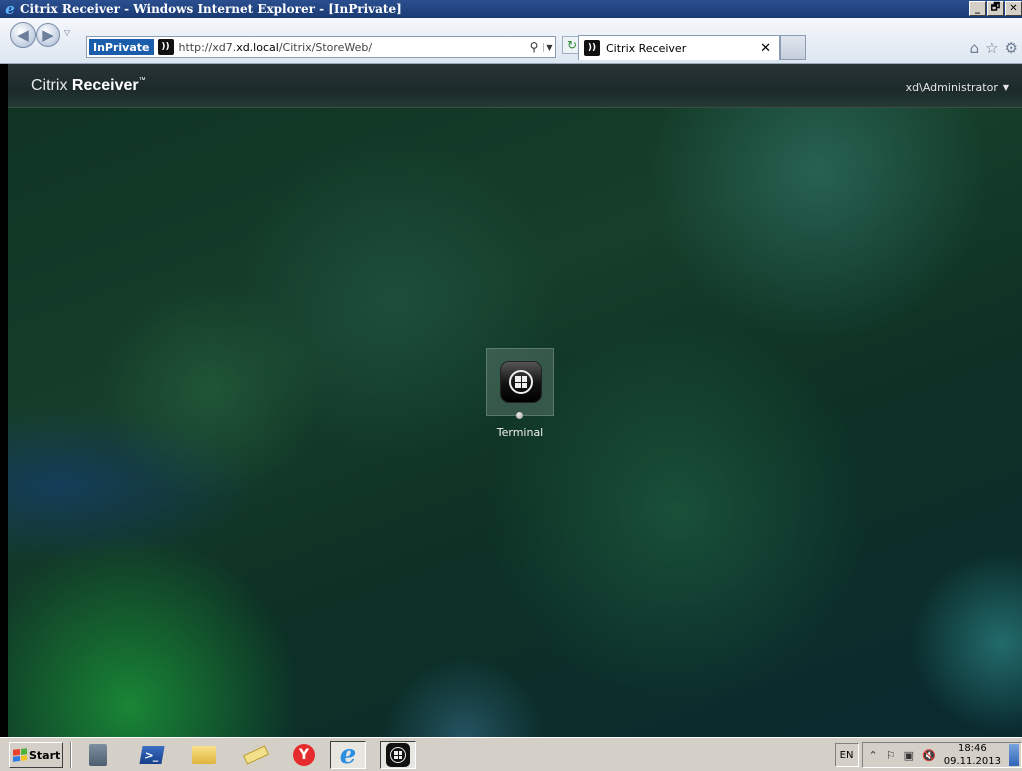 This screenshot has width=1022, height=771. I want to click on citrix-site-icon: )), so click(165, 47).